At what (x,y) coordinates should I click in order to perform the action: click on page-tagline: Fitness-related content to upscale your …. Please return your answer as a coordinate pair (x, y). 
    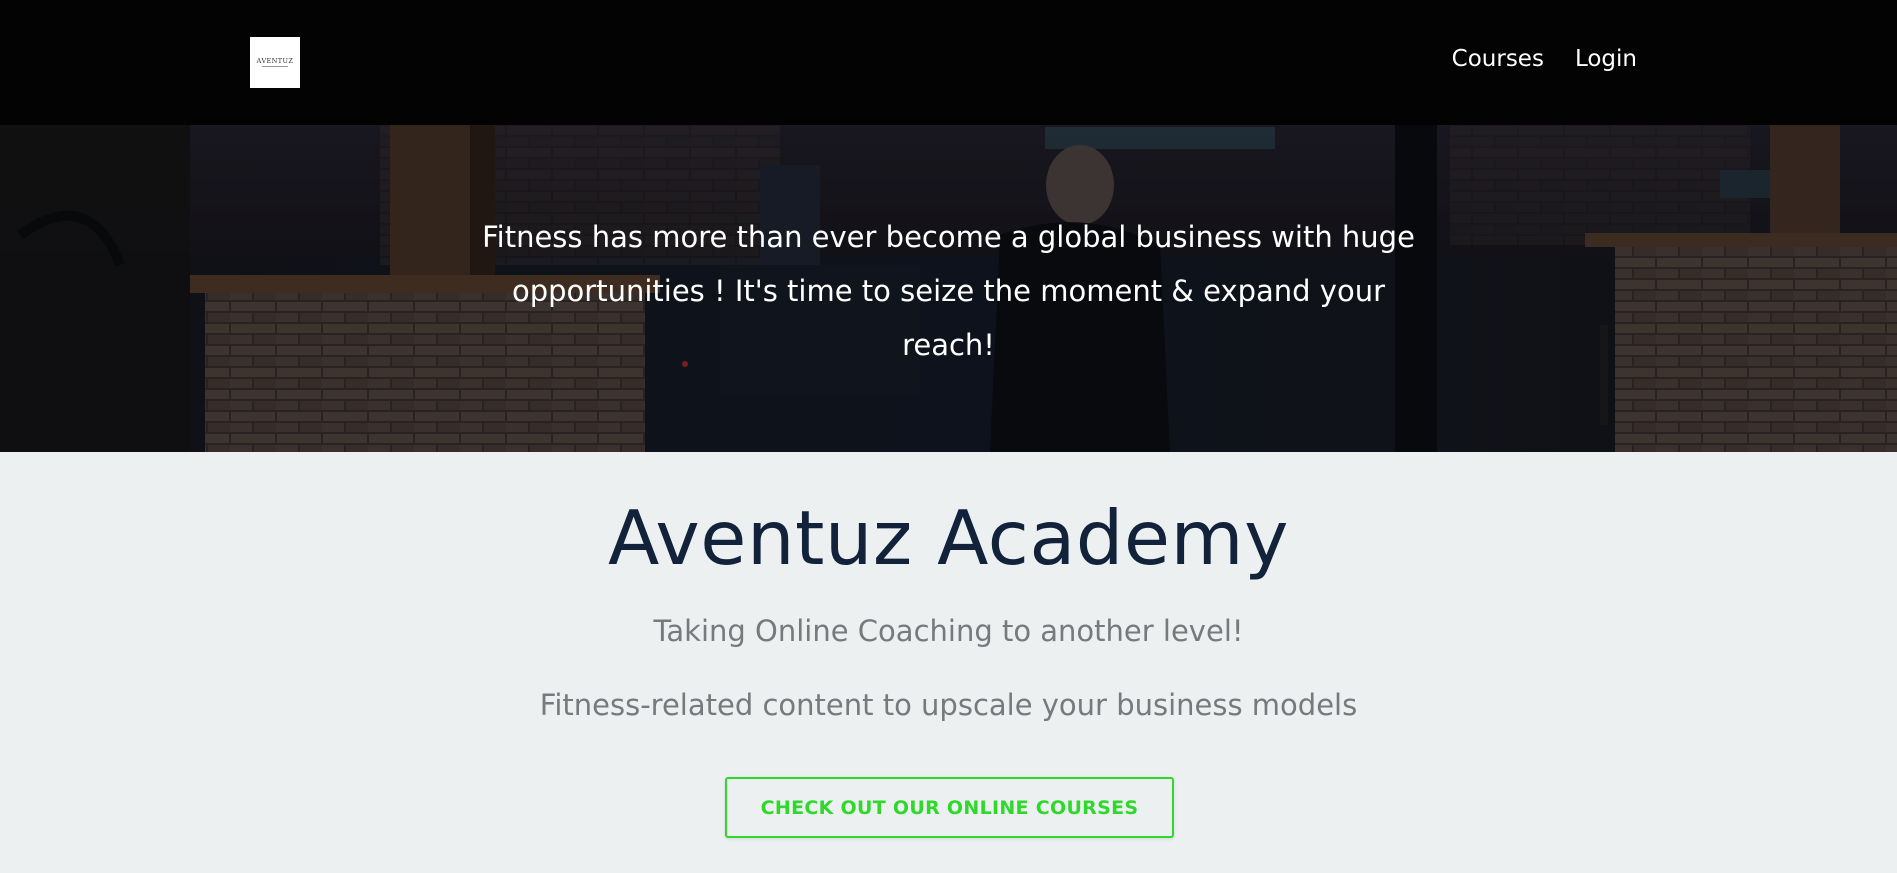
    Looking at the image, I should click on (948, 705).